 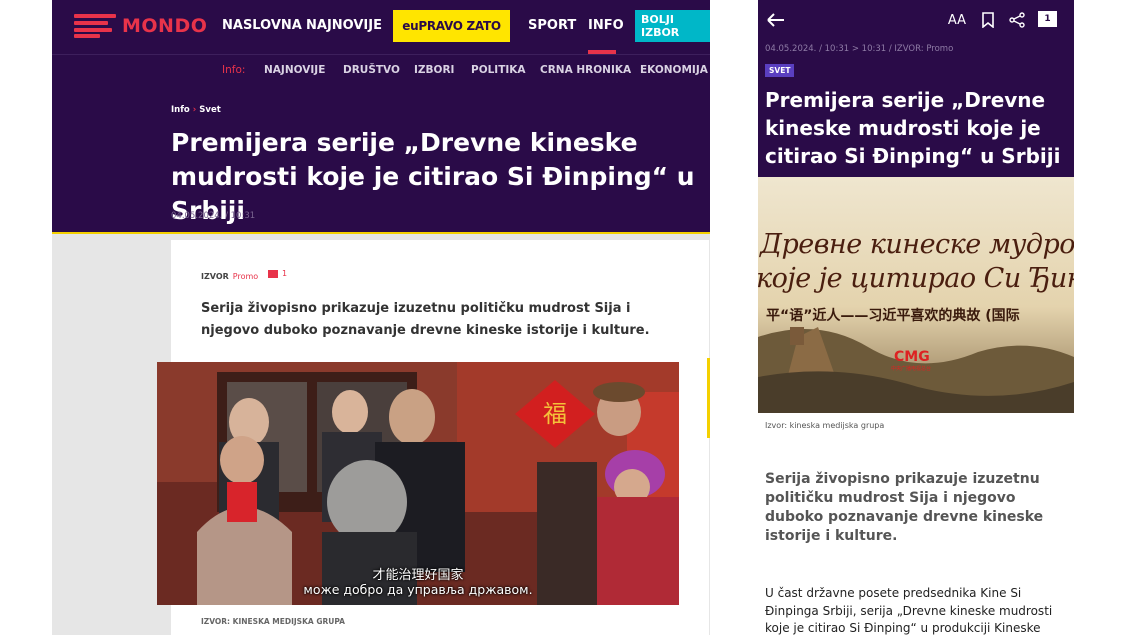 I want to click on font-size-icon: AA, so click(x=957, y=20).